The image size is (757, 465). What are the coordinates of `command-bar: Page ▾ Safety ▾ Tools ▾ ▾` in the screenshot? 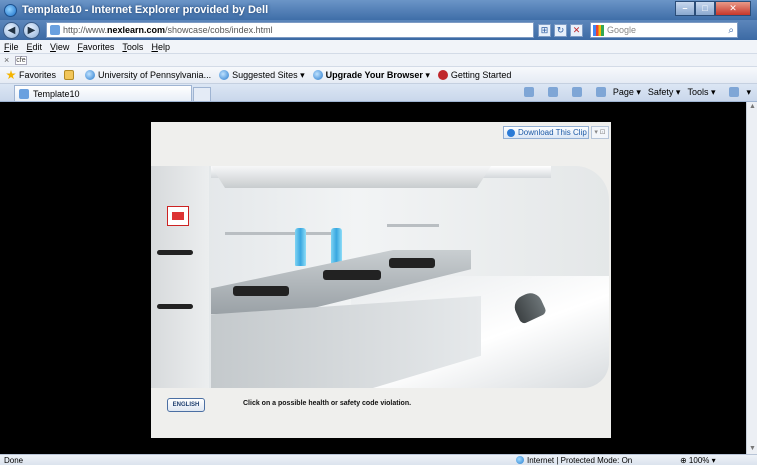 It's located at (633, 92).